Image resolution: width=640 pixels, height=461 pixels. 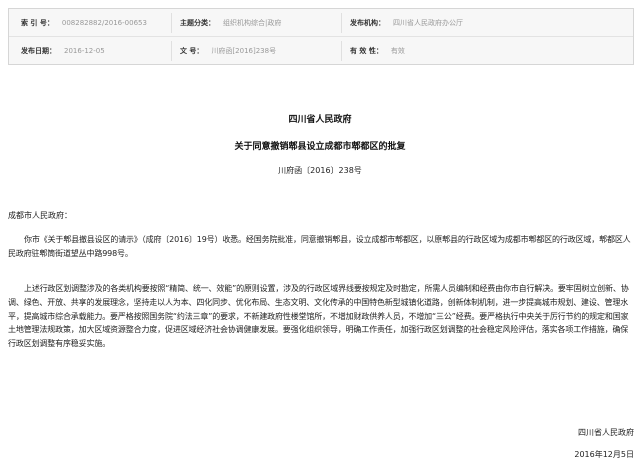 I want to click on issuer-cell: 发布机构： 四川省人民政府办公厅, so click(x=481, y=22).